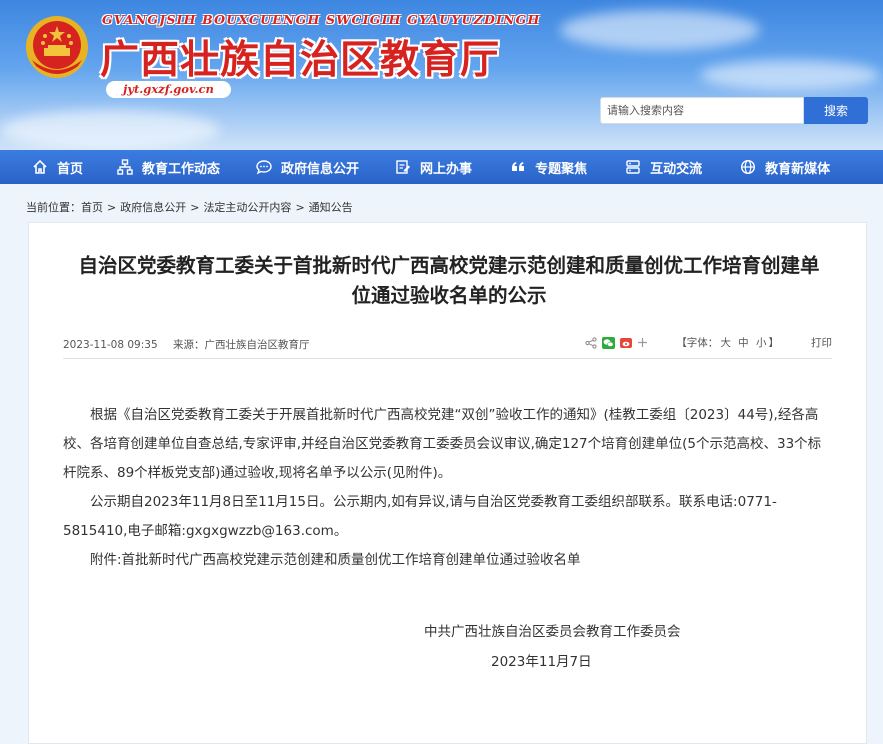 This screenshot has width=883, height=744. I want to click on site-domain: jyt.gxzf.gov.cn, so click(168, 89).